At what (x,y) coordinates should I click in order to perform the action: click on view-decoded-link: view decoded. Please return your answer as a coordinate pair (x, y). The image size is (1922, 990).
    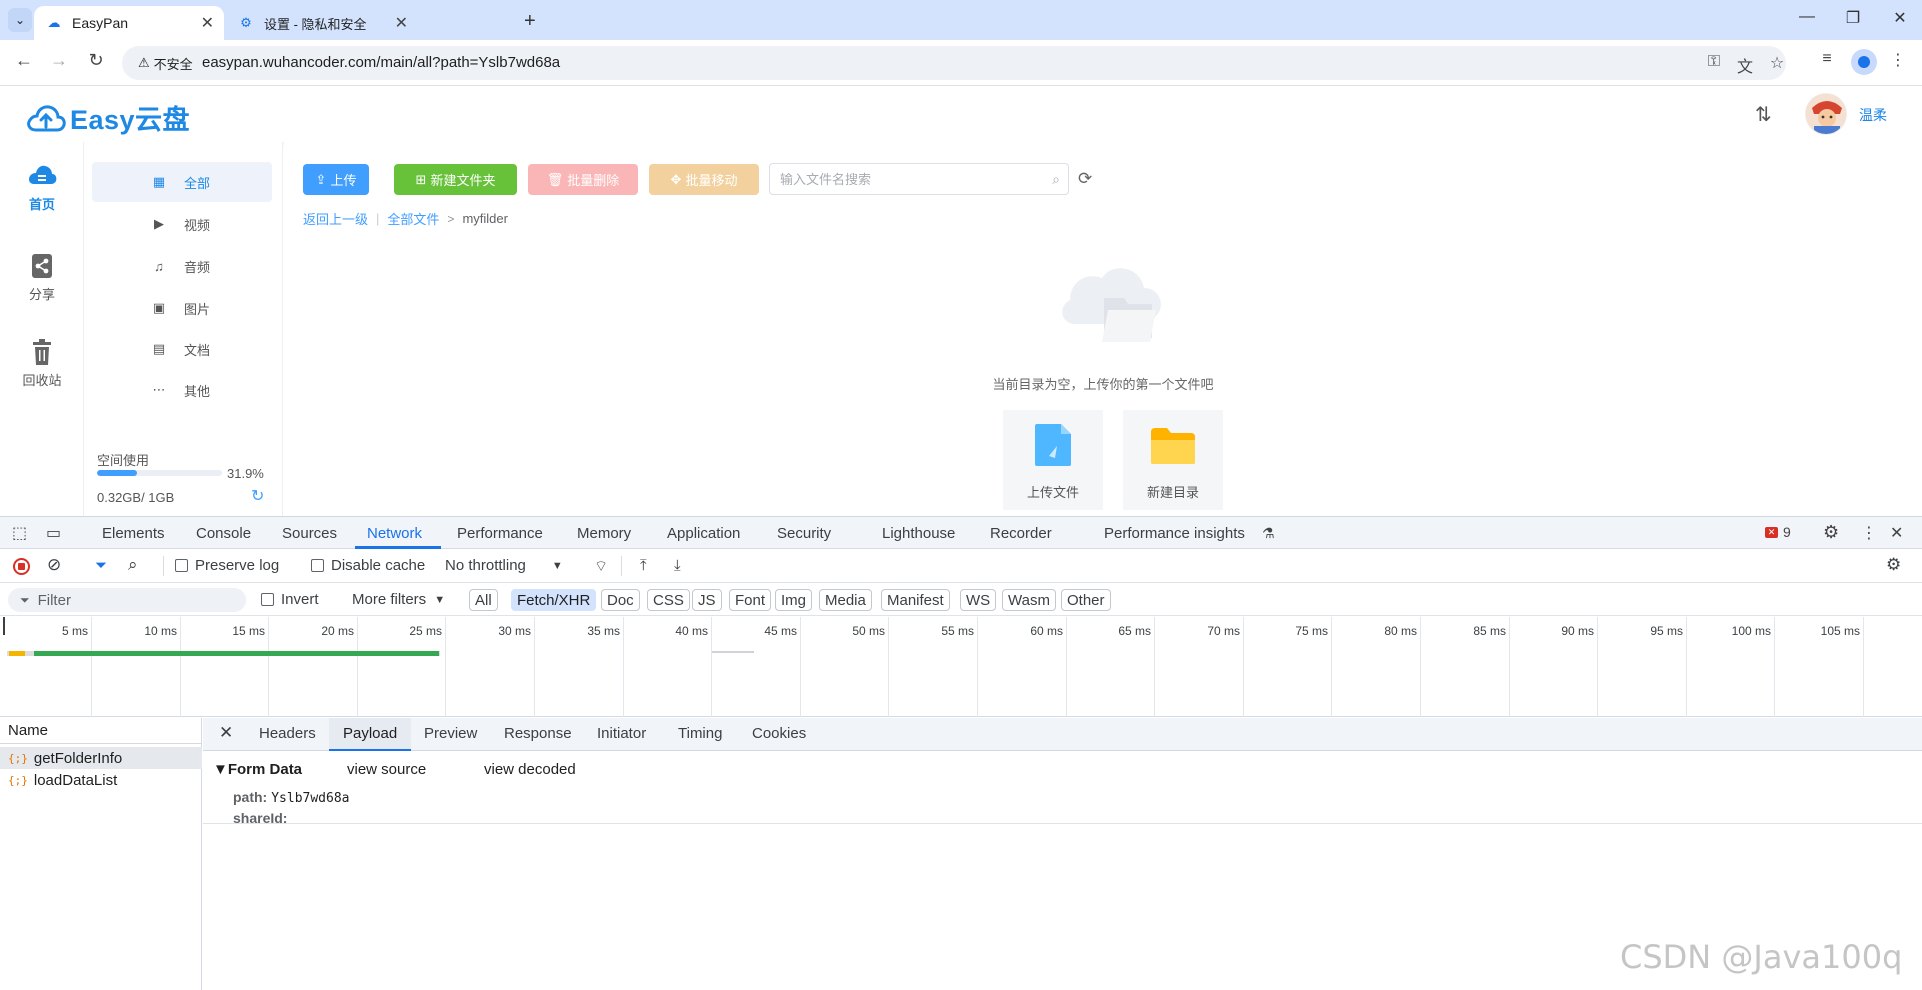
    Looking at the image, I should click on (530, 769).